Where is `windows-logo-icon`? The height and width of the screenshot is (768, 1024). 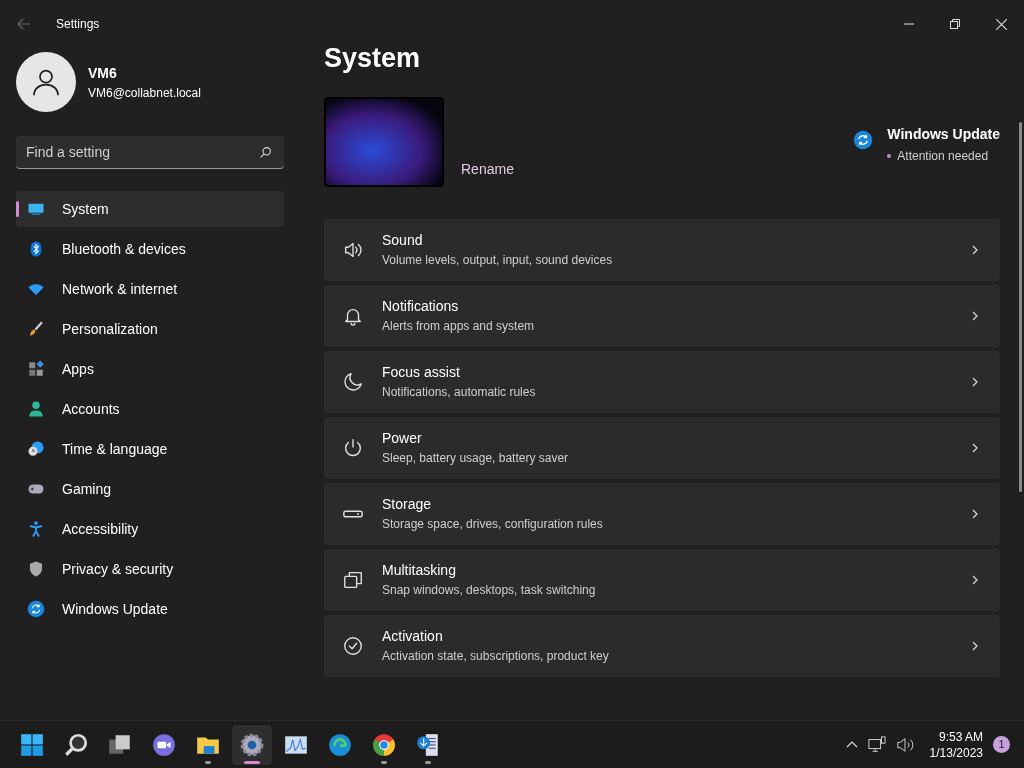 windows-logo-icon is located at coordinates (32, 744).